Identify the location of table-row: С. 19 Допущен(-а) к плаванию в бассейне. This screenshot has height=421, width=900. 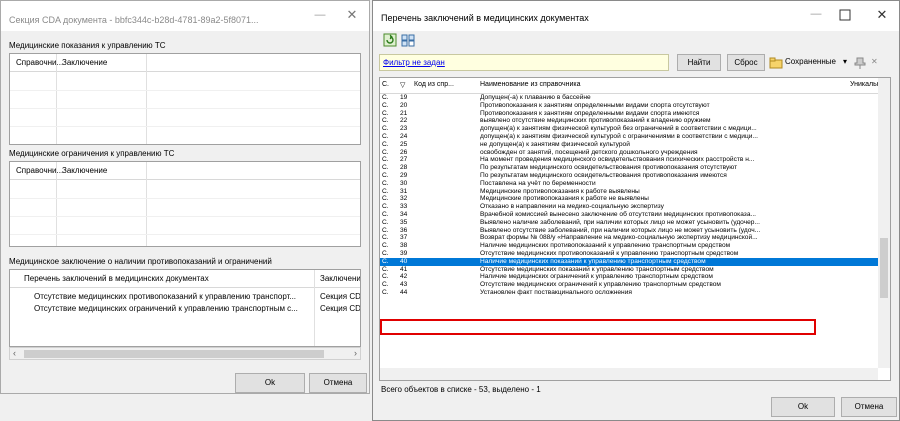
(629, 98).